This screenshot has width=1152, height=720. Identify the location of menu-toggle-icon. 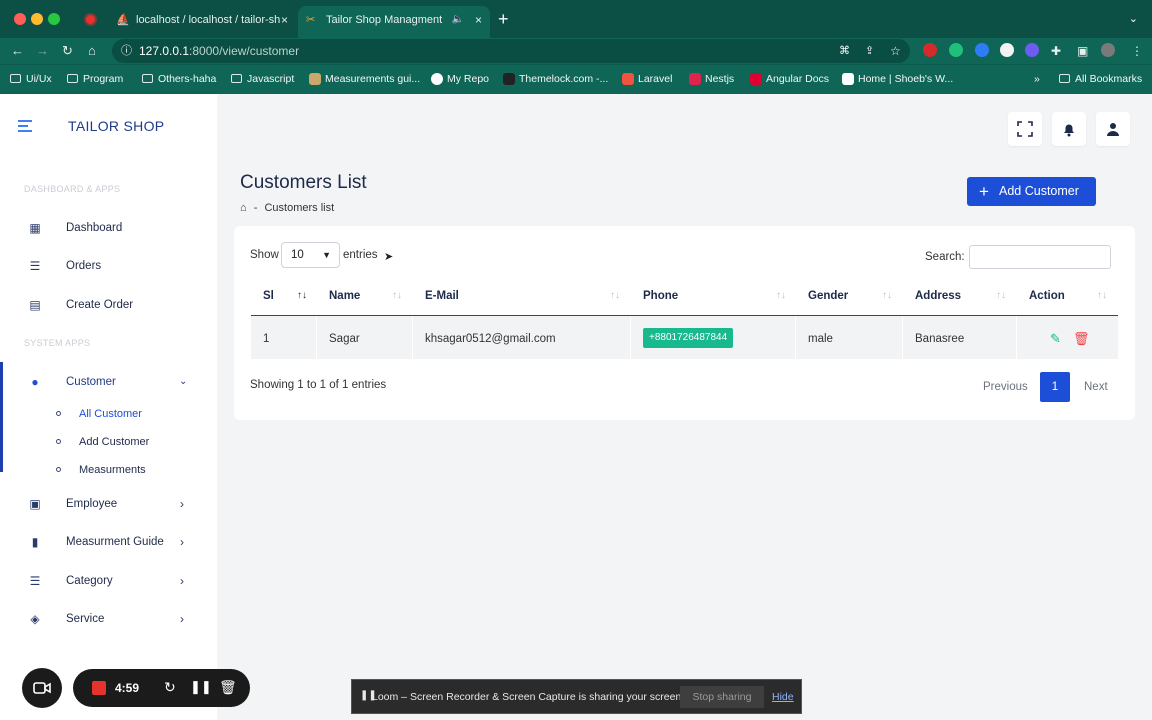
(25, 127).